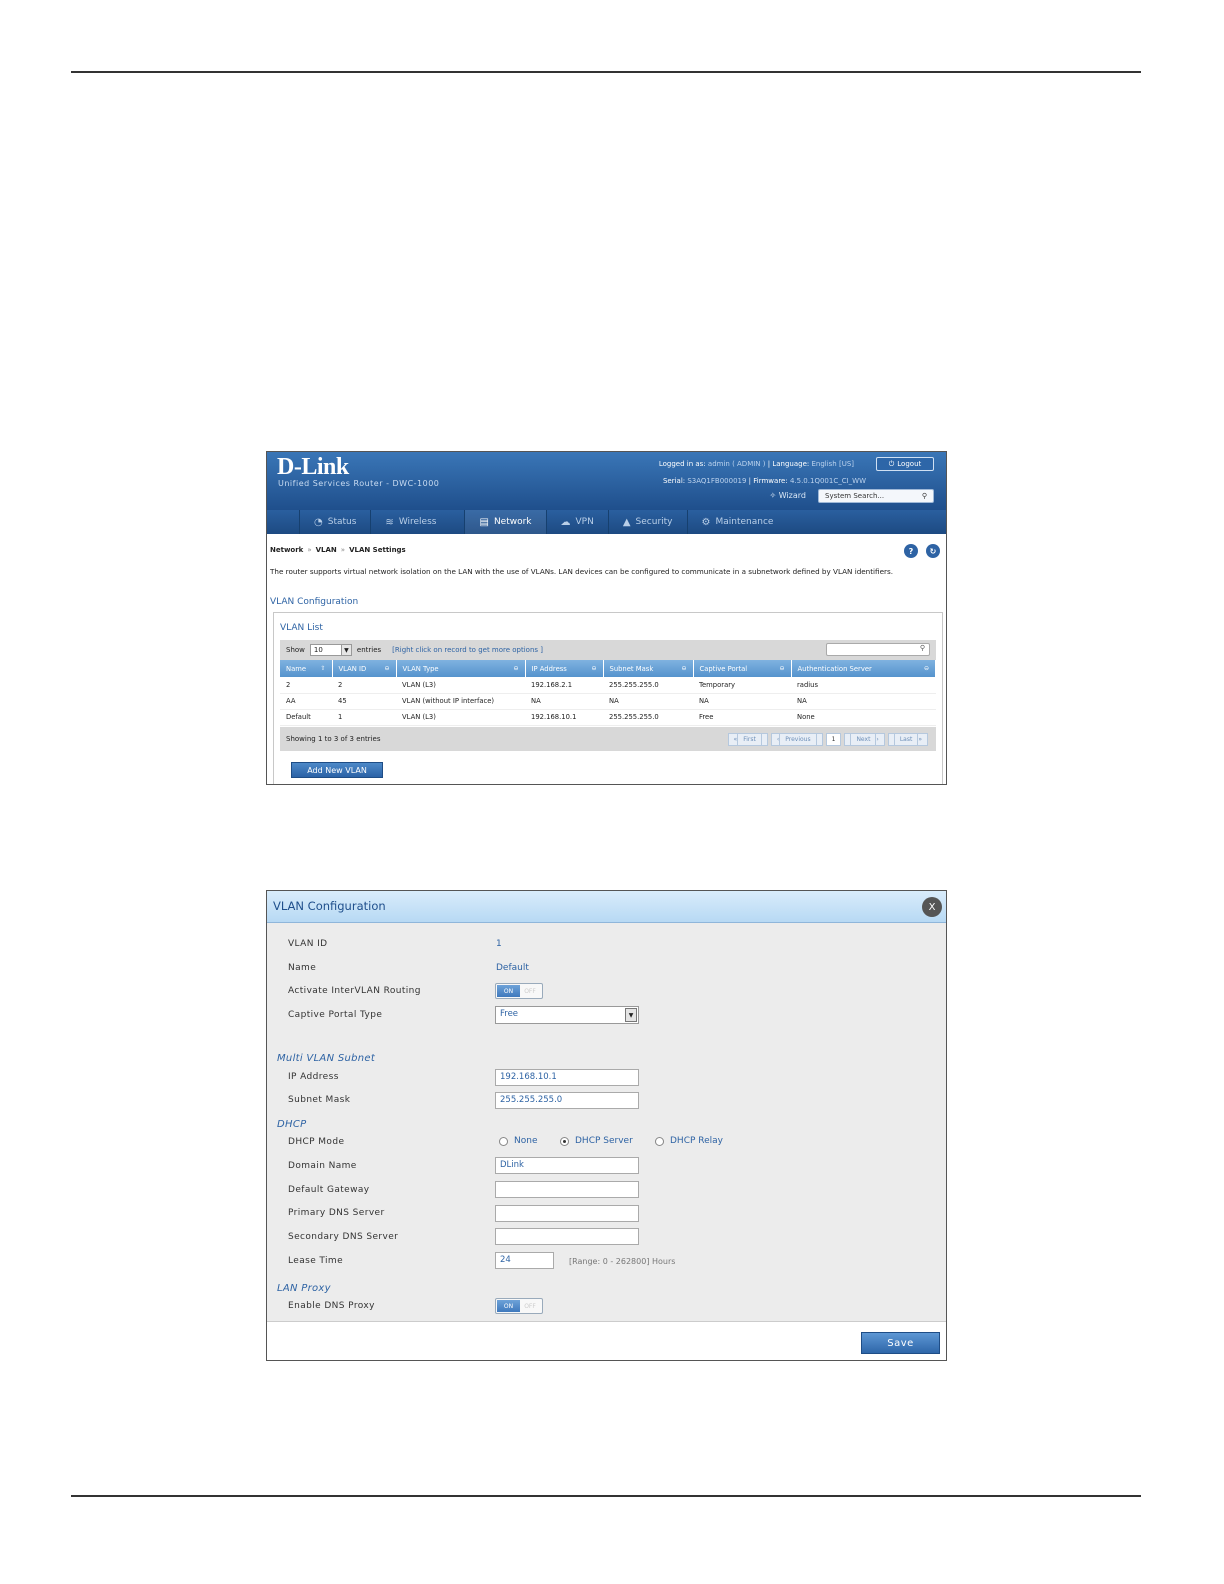 The image size is (1224, 1584). Describe the element at coordinates (606, 72) in the screenshot. I see `top-rule` at that location.